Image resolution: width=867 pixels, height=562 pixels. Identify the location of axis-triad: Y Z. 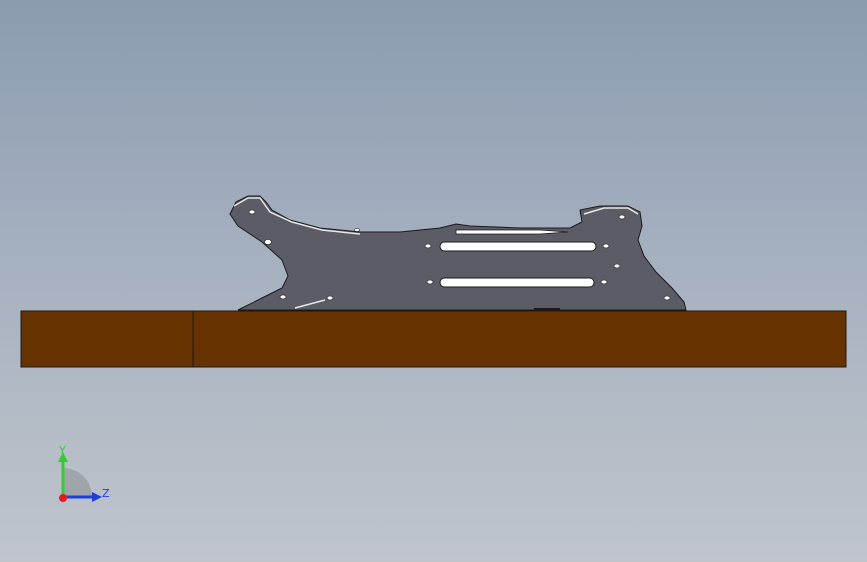
(84, 473).